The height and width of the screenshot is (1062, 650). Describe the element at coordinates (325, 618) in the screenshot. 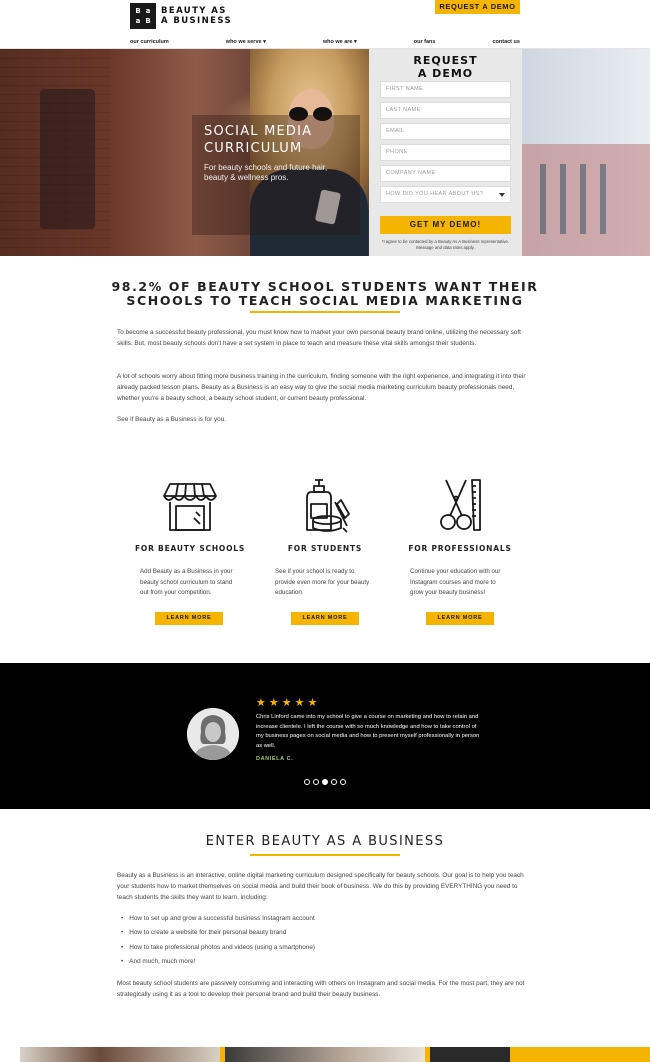

I see `learn-more-students-button: LEARN MORE` at that location.